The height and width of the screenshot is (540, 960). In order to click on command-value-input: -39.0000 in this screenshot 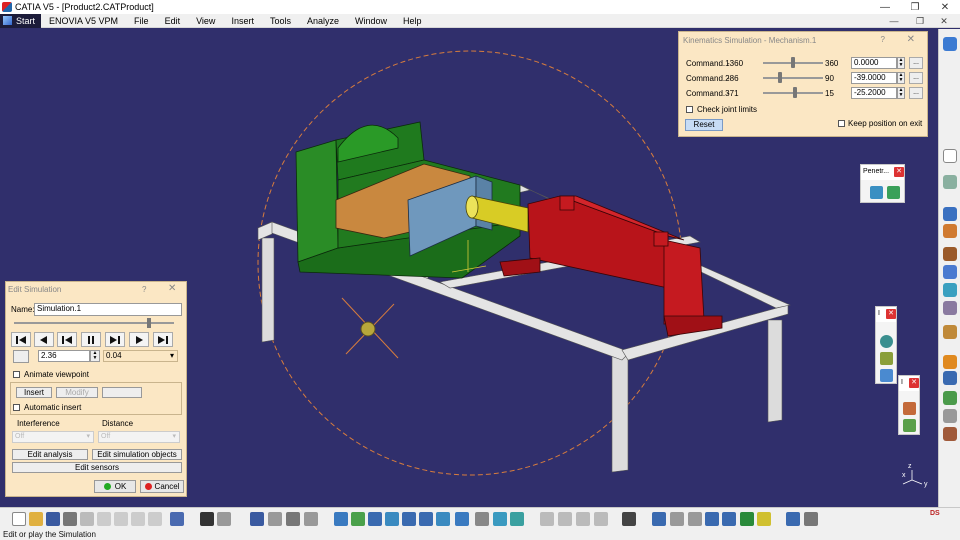, I will do `click(874, 78)`.